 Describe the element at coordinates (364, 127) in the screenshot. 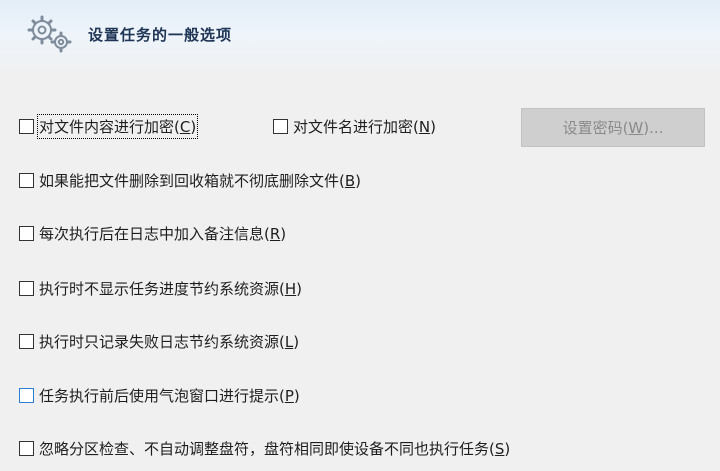

I see `checkbox-label: 对文件名进行加密(N)` at that location.